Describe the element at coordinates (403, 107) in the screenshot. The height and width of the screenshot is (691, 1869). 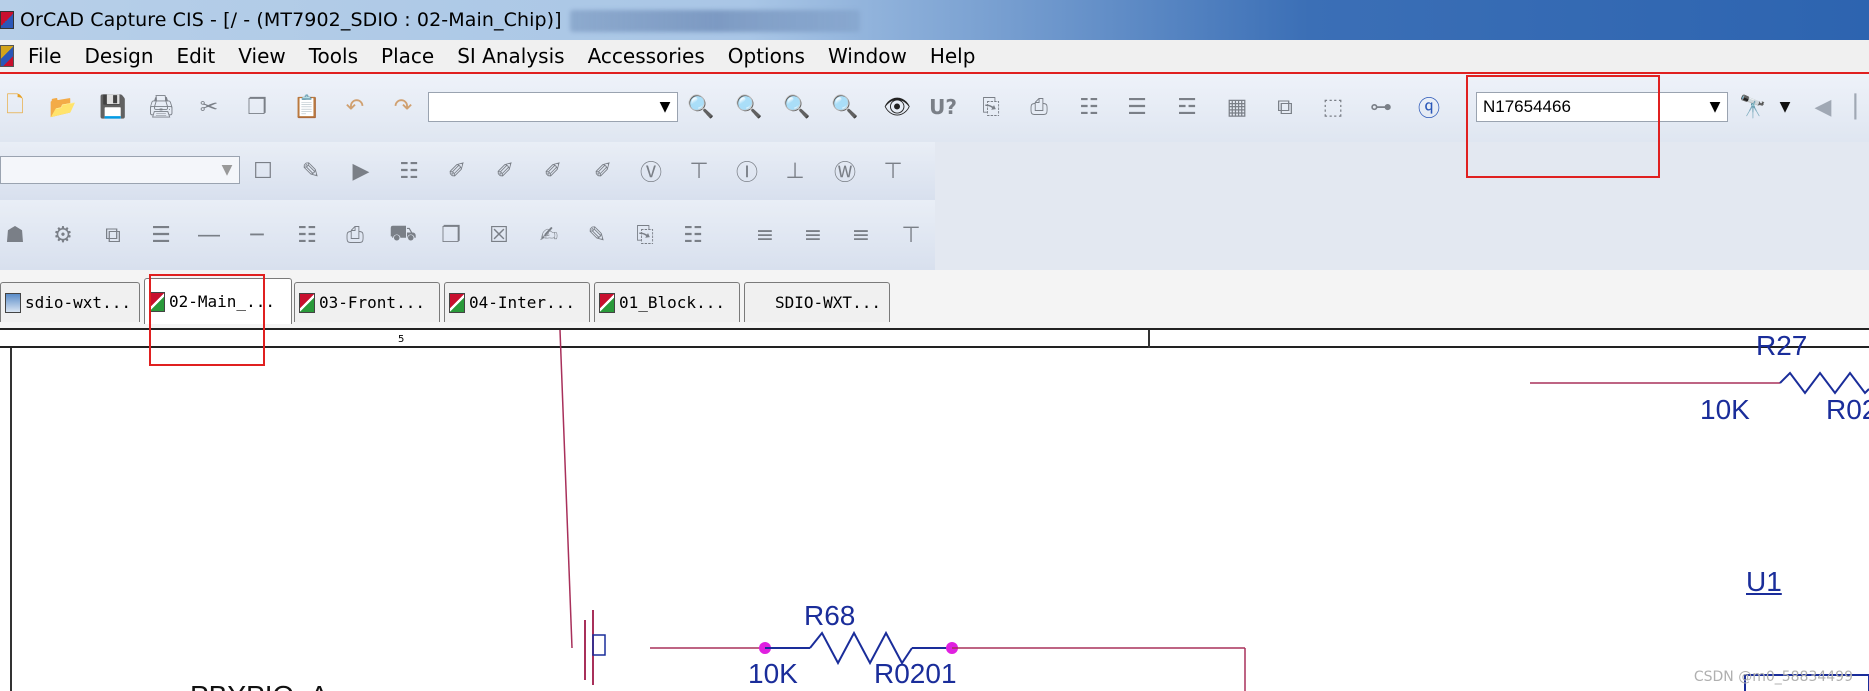
I see `redo-icon: ↷` at that location.